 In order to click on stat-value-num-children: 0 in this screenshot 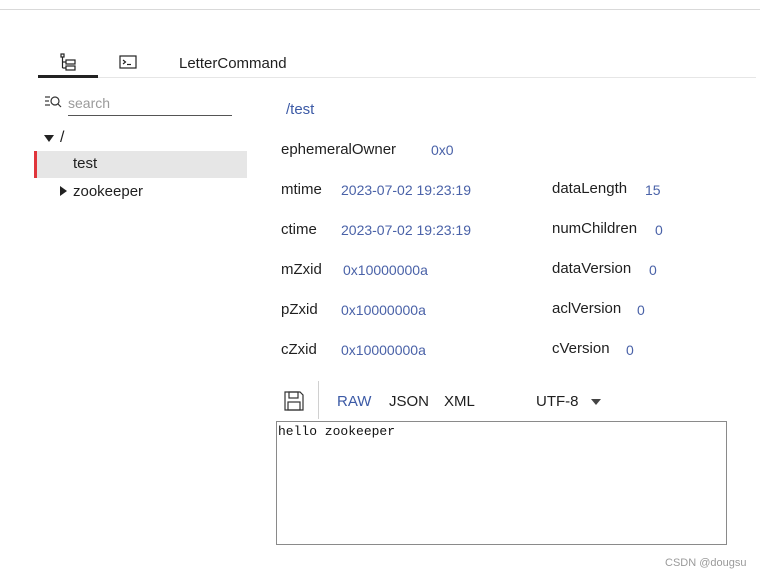, I will do `click(659, 230)`.